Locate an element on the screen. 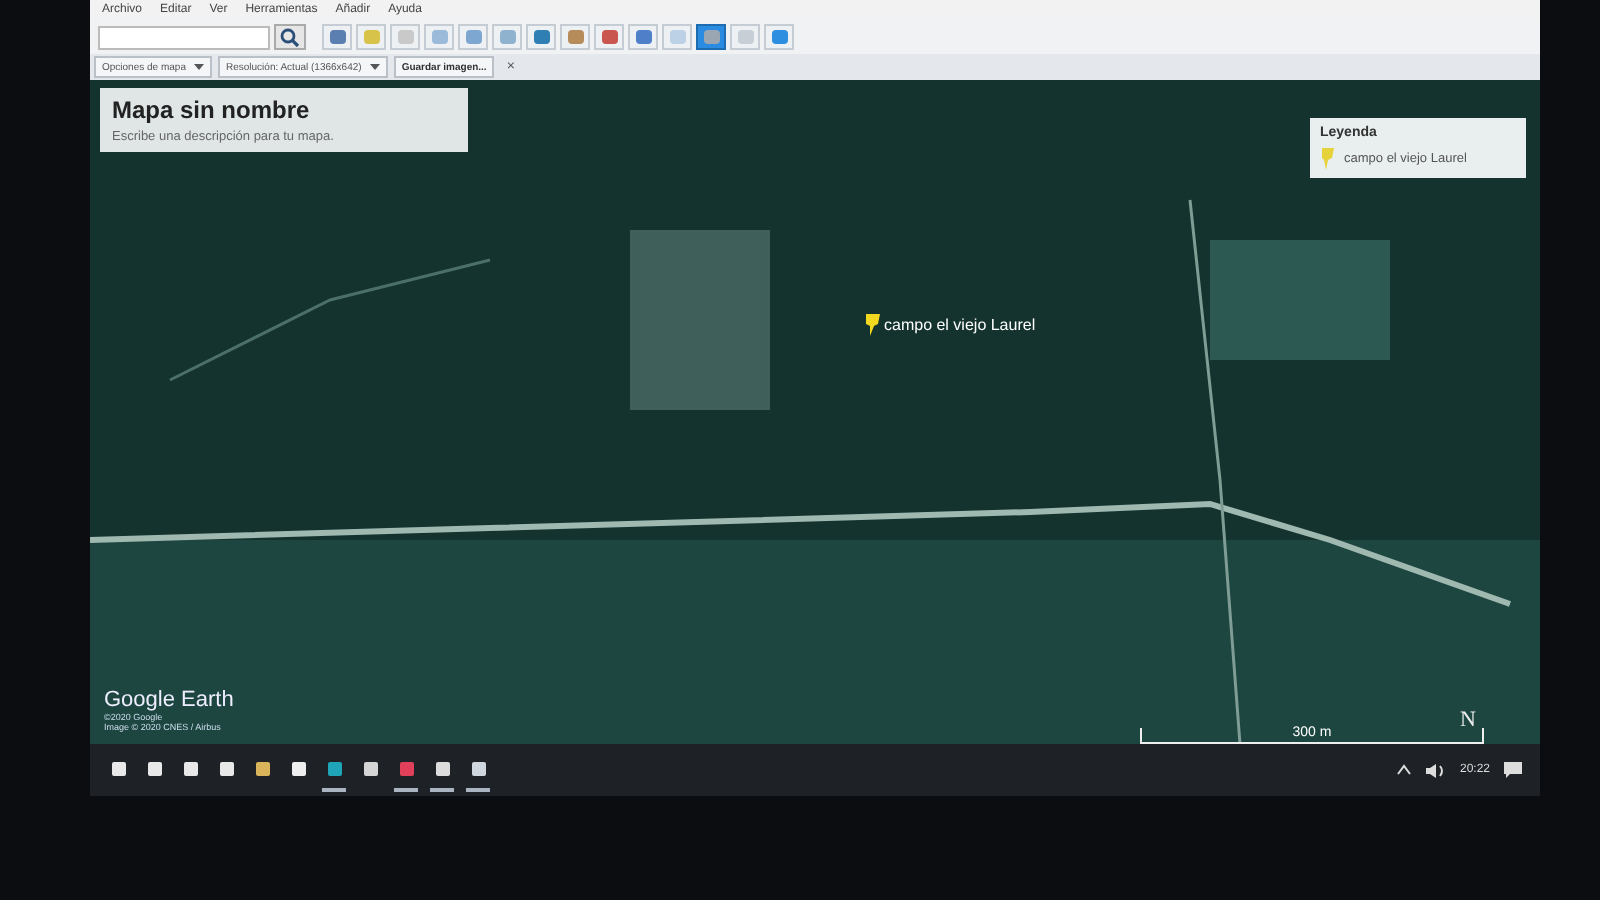 Image resolution: width=1600 pixels, height=900 pixels. search-icon is located at coordinates (290, 37).